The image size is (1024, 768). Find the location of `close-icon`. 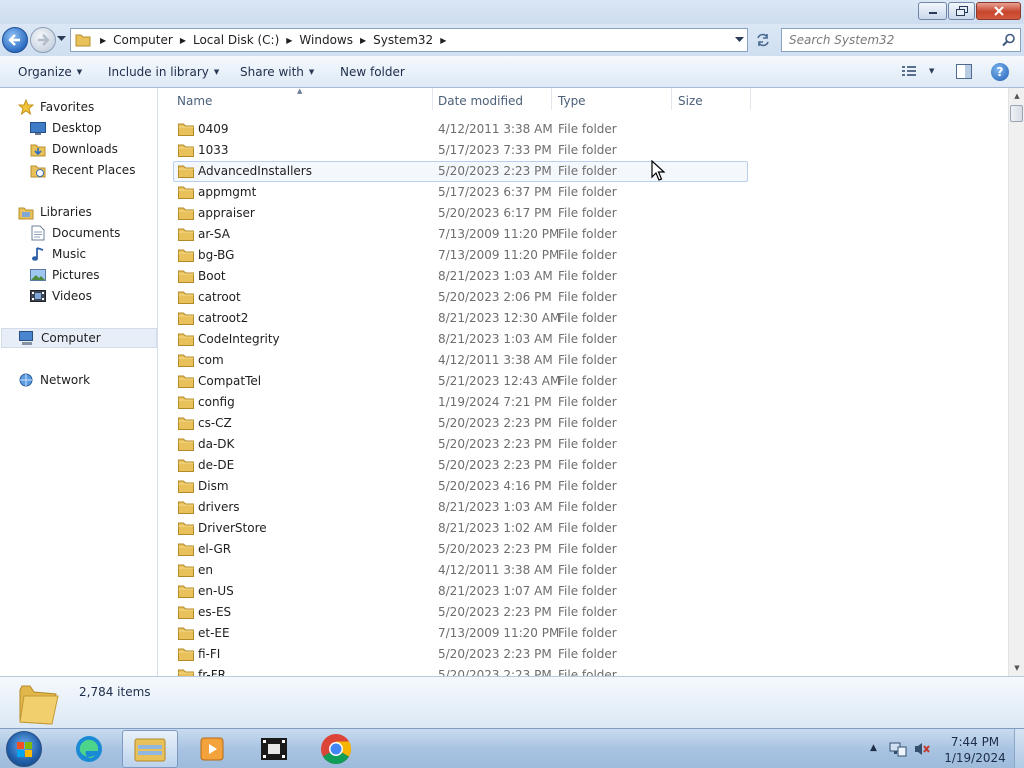

close-icon is located at coordinates (998, 11).